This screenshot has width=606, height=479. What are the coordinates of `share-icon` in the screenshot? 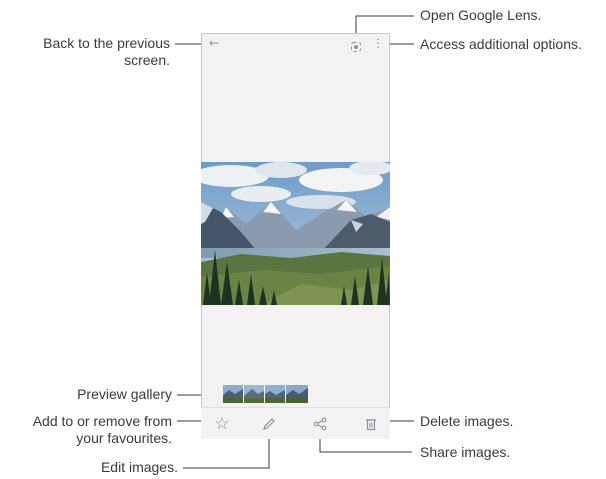 It's located at (320, 423).